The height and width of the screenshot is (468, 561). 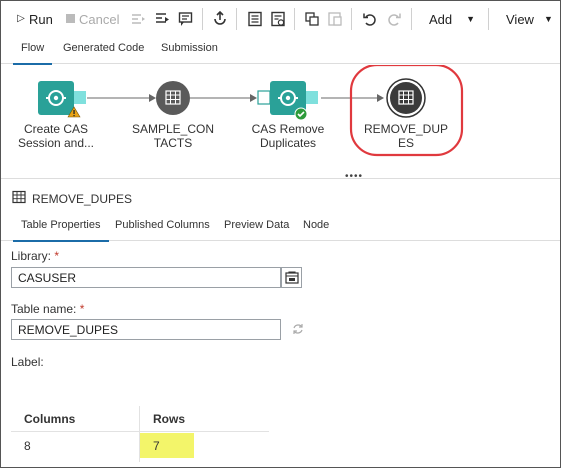 I want to click on library-label: Library: *, so click(x=35, y=256).